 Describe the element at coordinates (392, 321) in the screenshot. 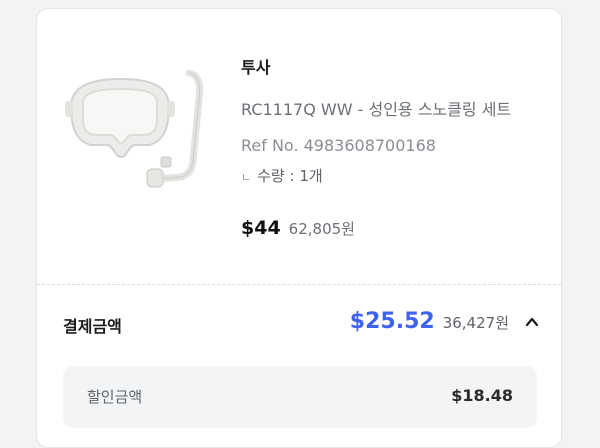

I see `payment-amount-usd: $25.52` at that location.